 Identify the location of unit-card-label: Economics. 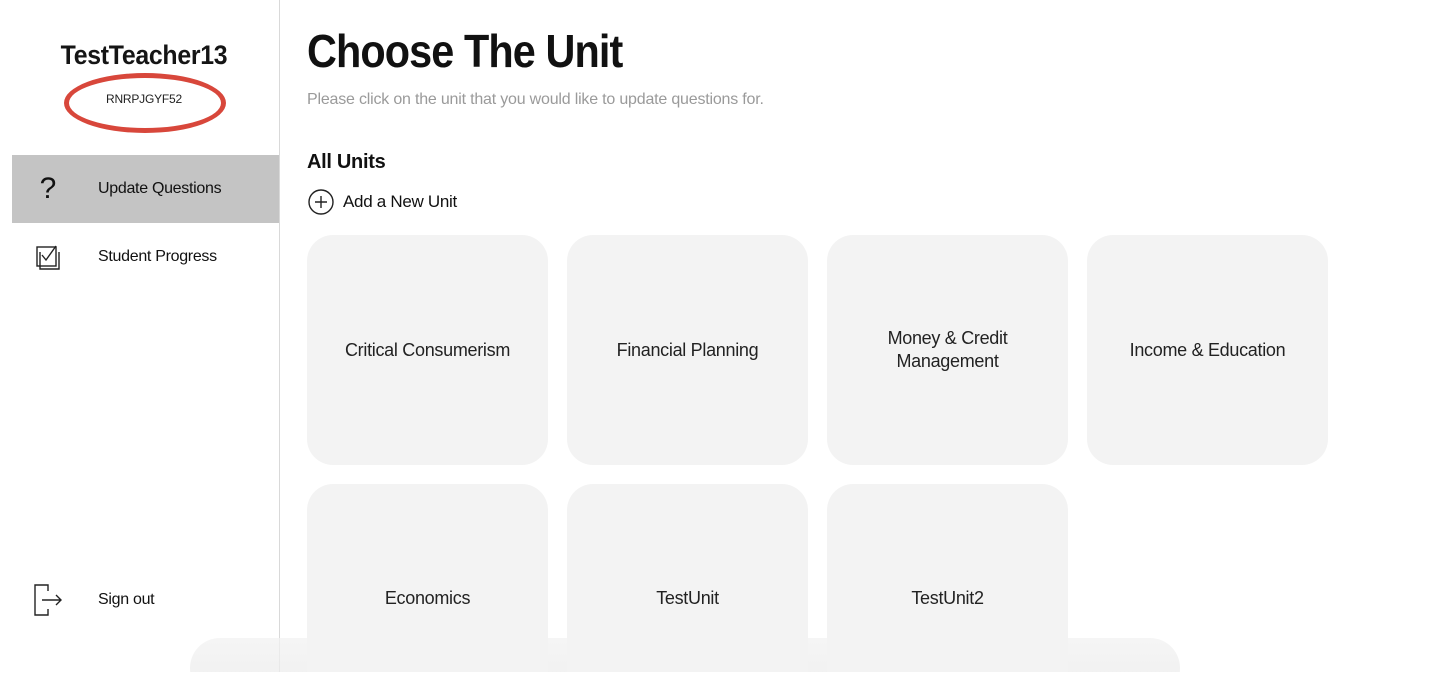
(427, 597).